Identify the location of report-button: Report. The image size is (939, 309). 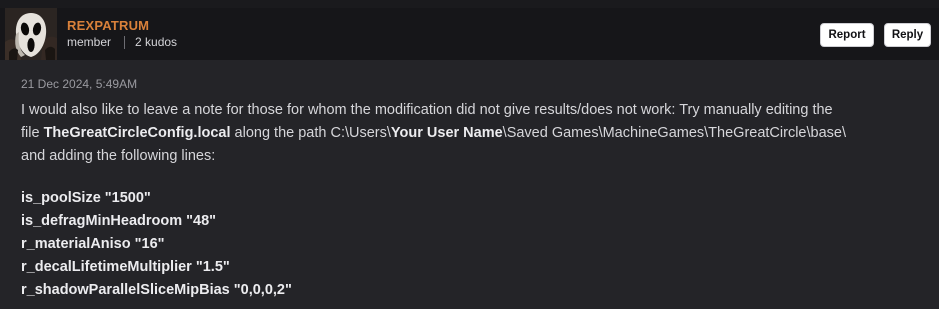
(847, 35).